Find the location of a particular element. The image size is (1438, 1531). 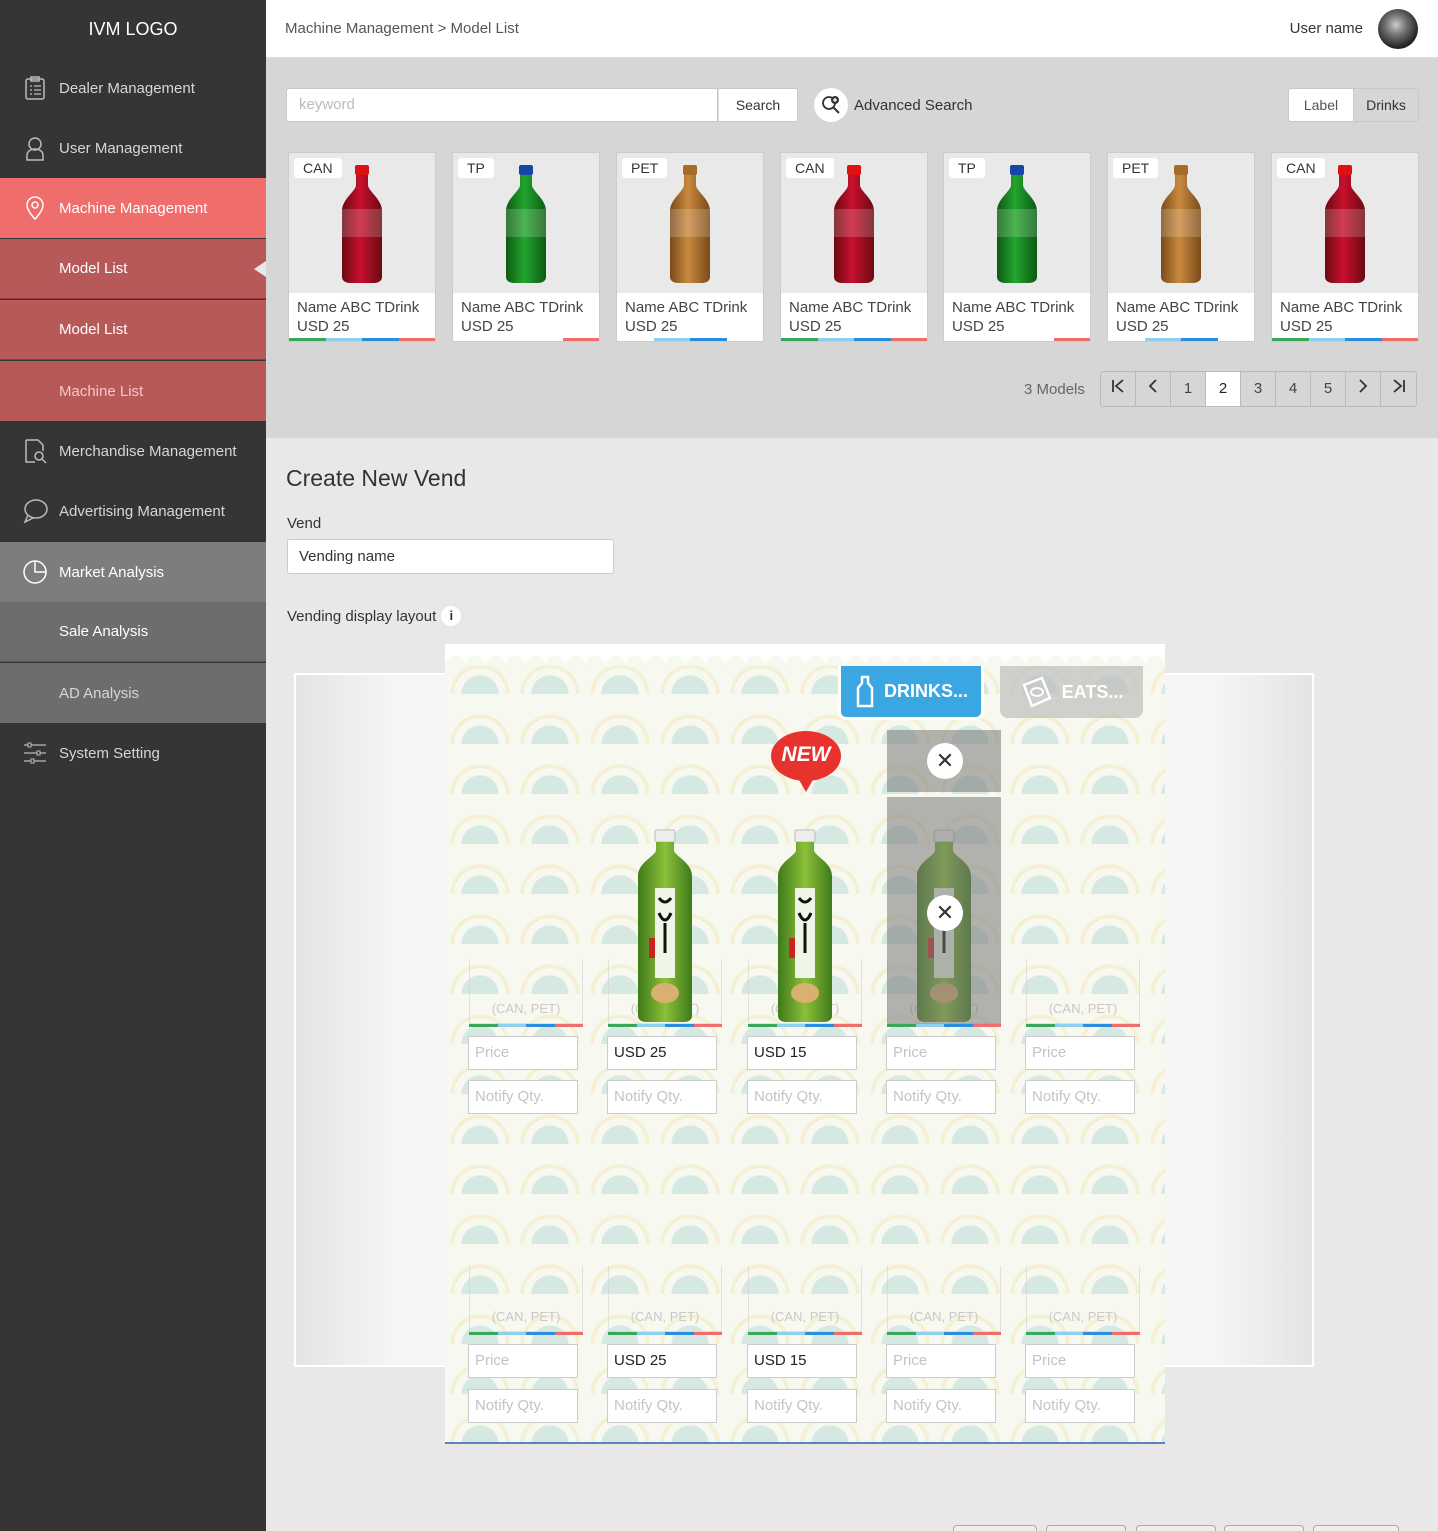

sidebar-item-advertising-management: Advertising Management is located at coordinates (133, 511).